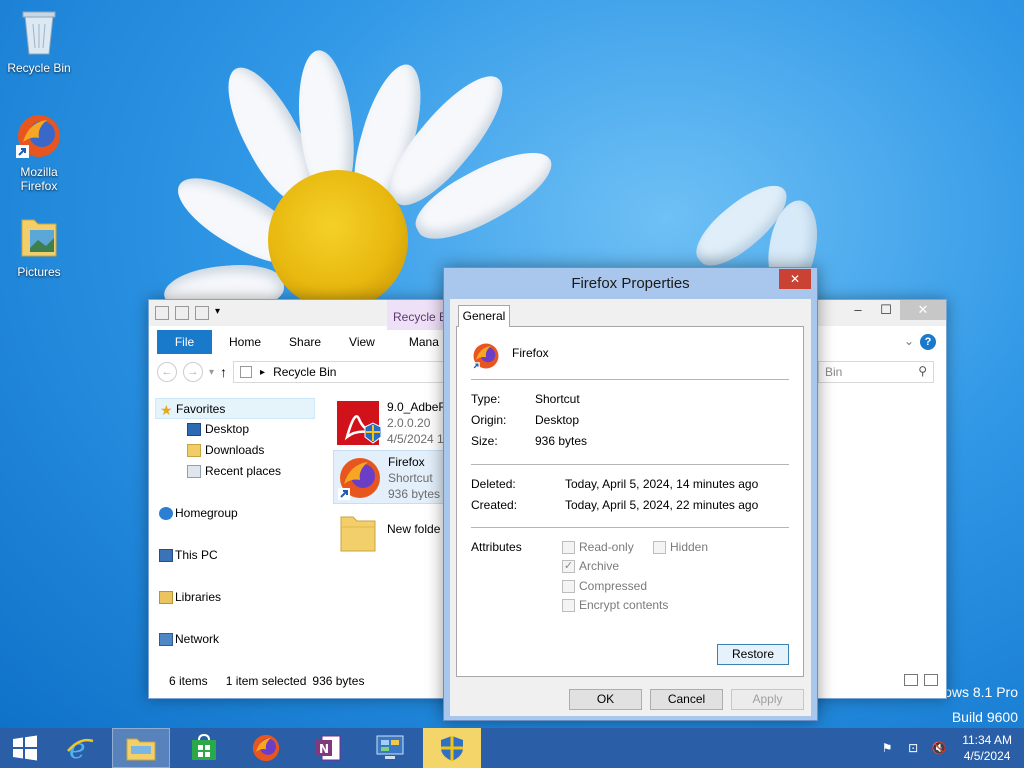 This screenshot has height=768, width=1024. Describe the element at coordinates (80, 748) in the screenshot. I see `taskbar-internet-explorer: e` at that location.